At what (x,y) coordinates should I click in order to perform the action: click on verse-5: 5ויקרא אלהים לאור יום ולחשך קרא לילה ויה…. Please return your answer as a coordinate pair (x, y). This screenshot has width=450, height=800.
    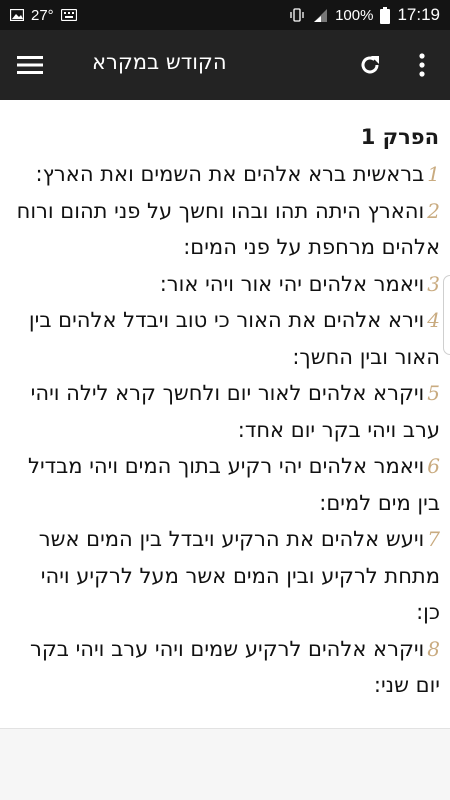
    Looking at the image, I should click on (227, 411).